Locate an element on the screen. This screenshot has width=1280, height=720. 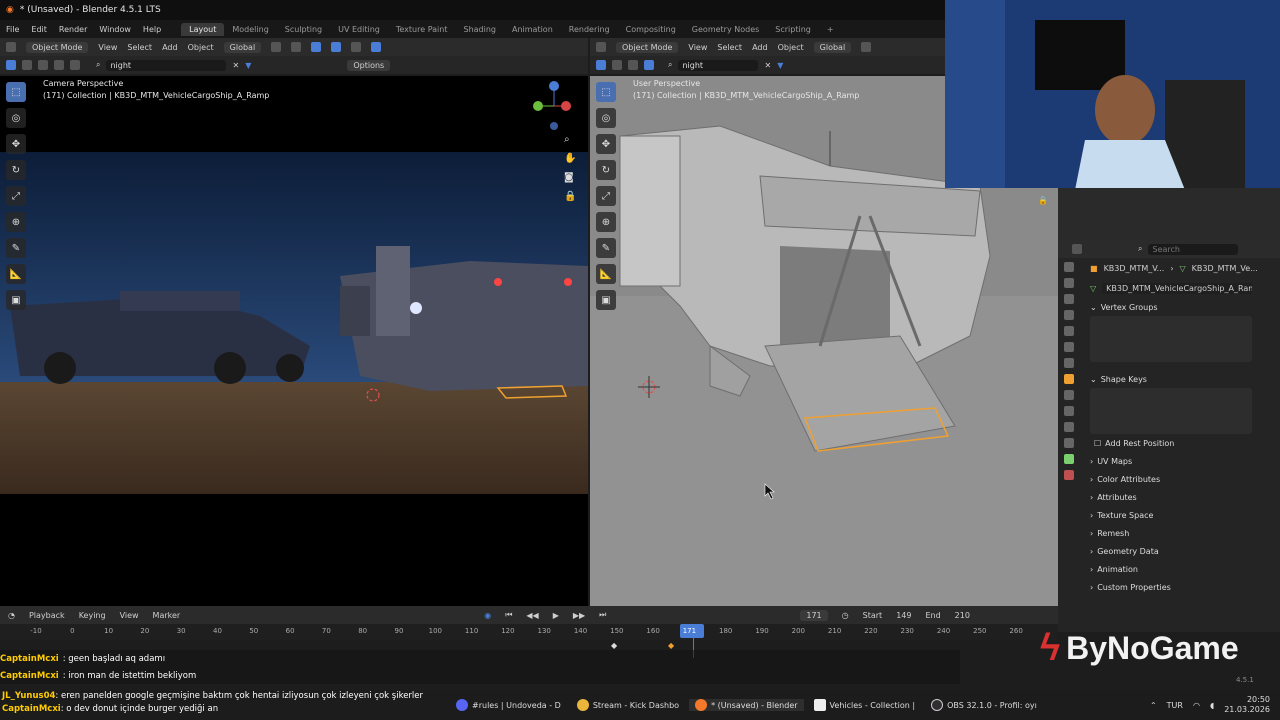
volume-icon: ◖ is located at coordinates (1212, 705).